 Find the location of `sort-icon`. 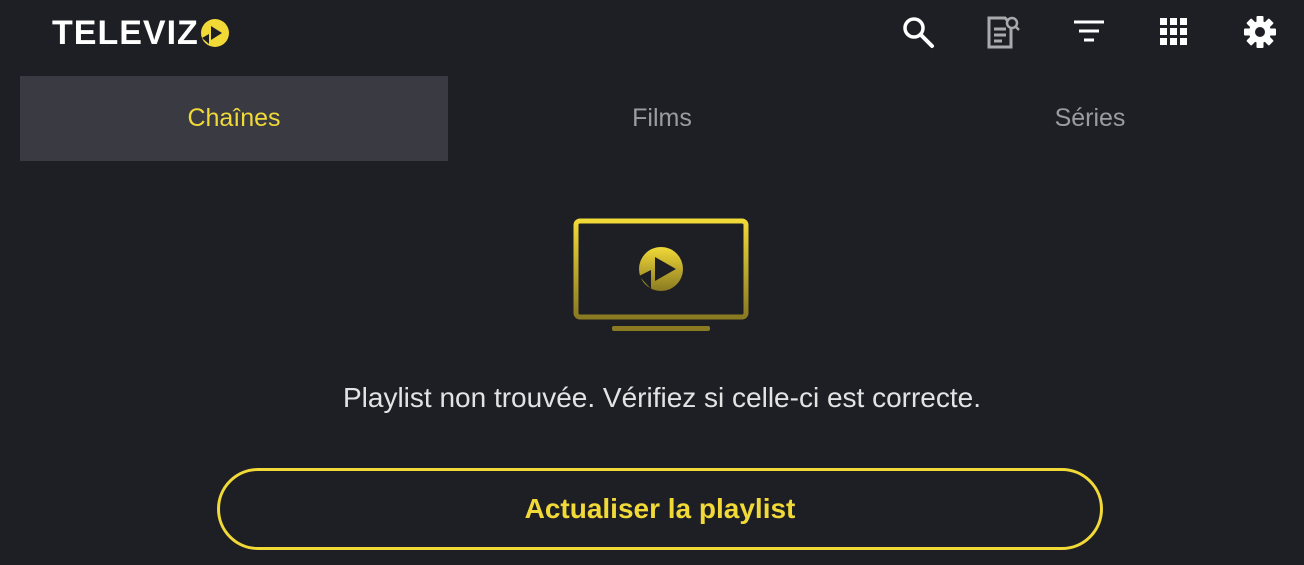

sort-icon is located at coordinates (1089, 32).